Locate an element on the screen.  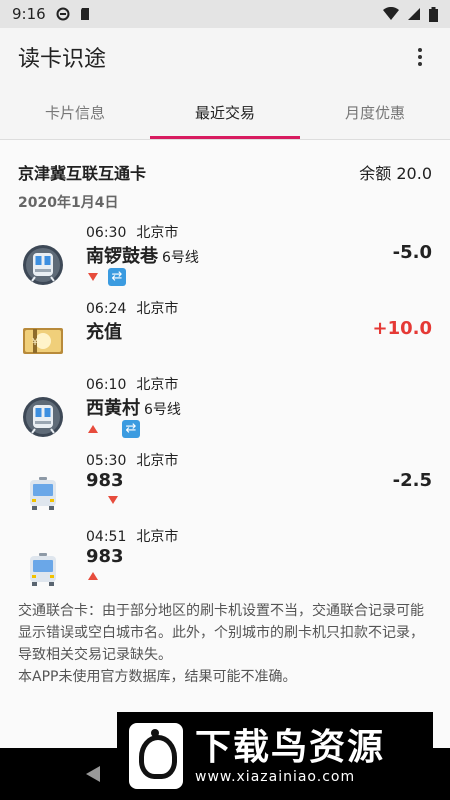
transaction-meta: 06:24 北京市 is located at coordinates (132, 308).